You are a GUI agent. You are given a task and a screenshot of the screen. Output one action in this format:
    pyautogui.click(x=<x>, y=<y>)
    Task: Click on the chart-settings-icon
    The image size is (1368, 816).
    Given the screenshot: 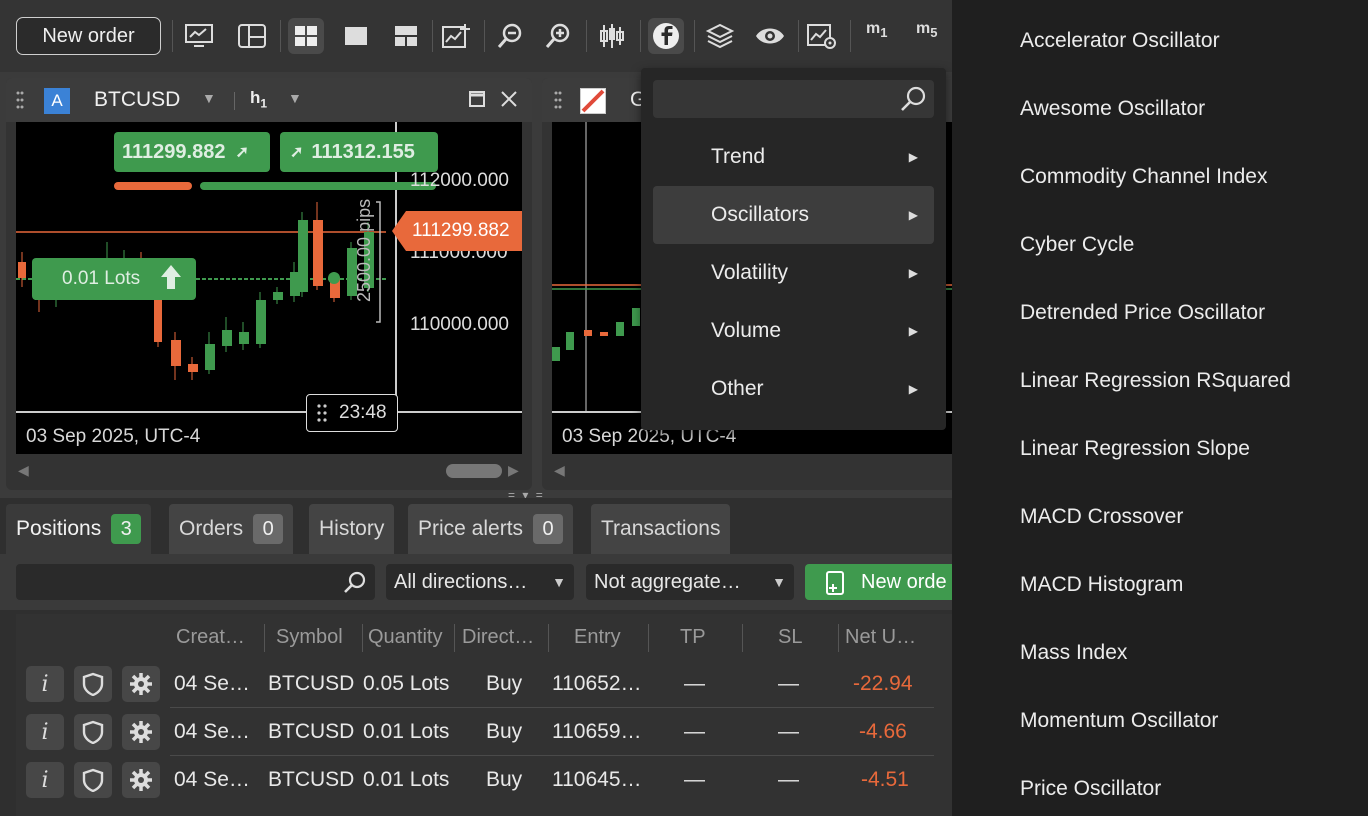 What is the action you would take?
    pyautogui.click(x=822, y=36)
    